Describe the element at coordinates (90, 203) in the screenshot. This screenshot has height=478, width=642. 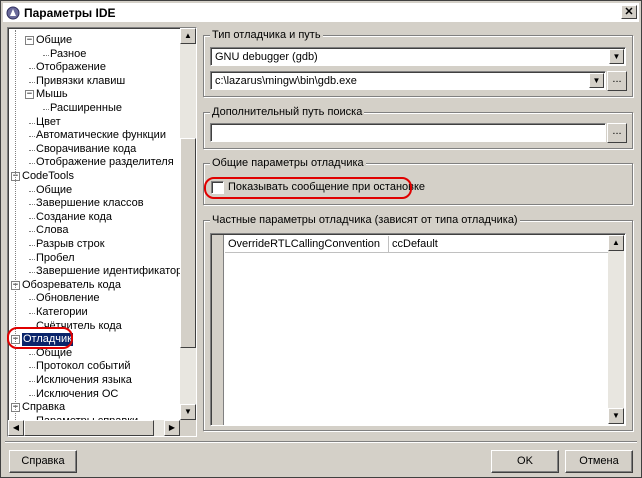
I see `tree-item: Завершение классов` at that location.